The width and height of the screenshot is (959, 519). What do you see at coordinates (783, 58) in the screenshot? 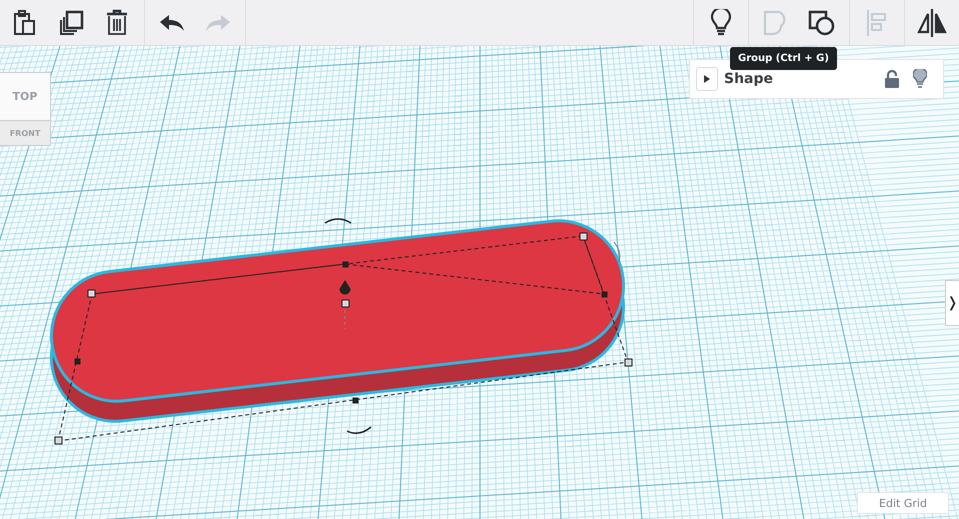
I see `tooltip: Group (Ctrl + G)` at bounding box center [783, 58].